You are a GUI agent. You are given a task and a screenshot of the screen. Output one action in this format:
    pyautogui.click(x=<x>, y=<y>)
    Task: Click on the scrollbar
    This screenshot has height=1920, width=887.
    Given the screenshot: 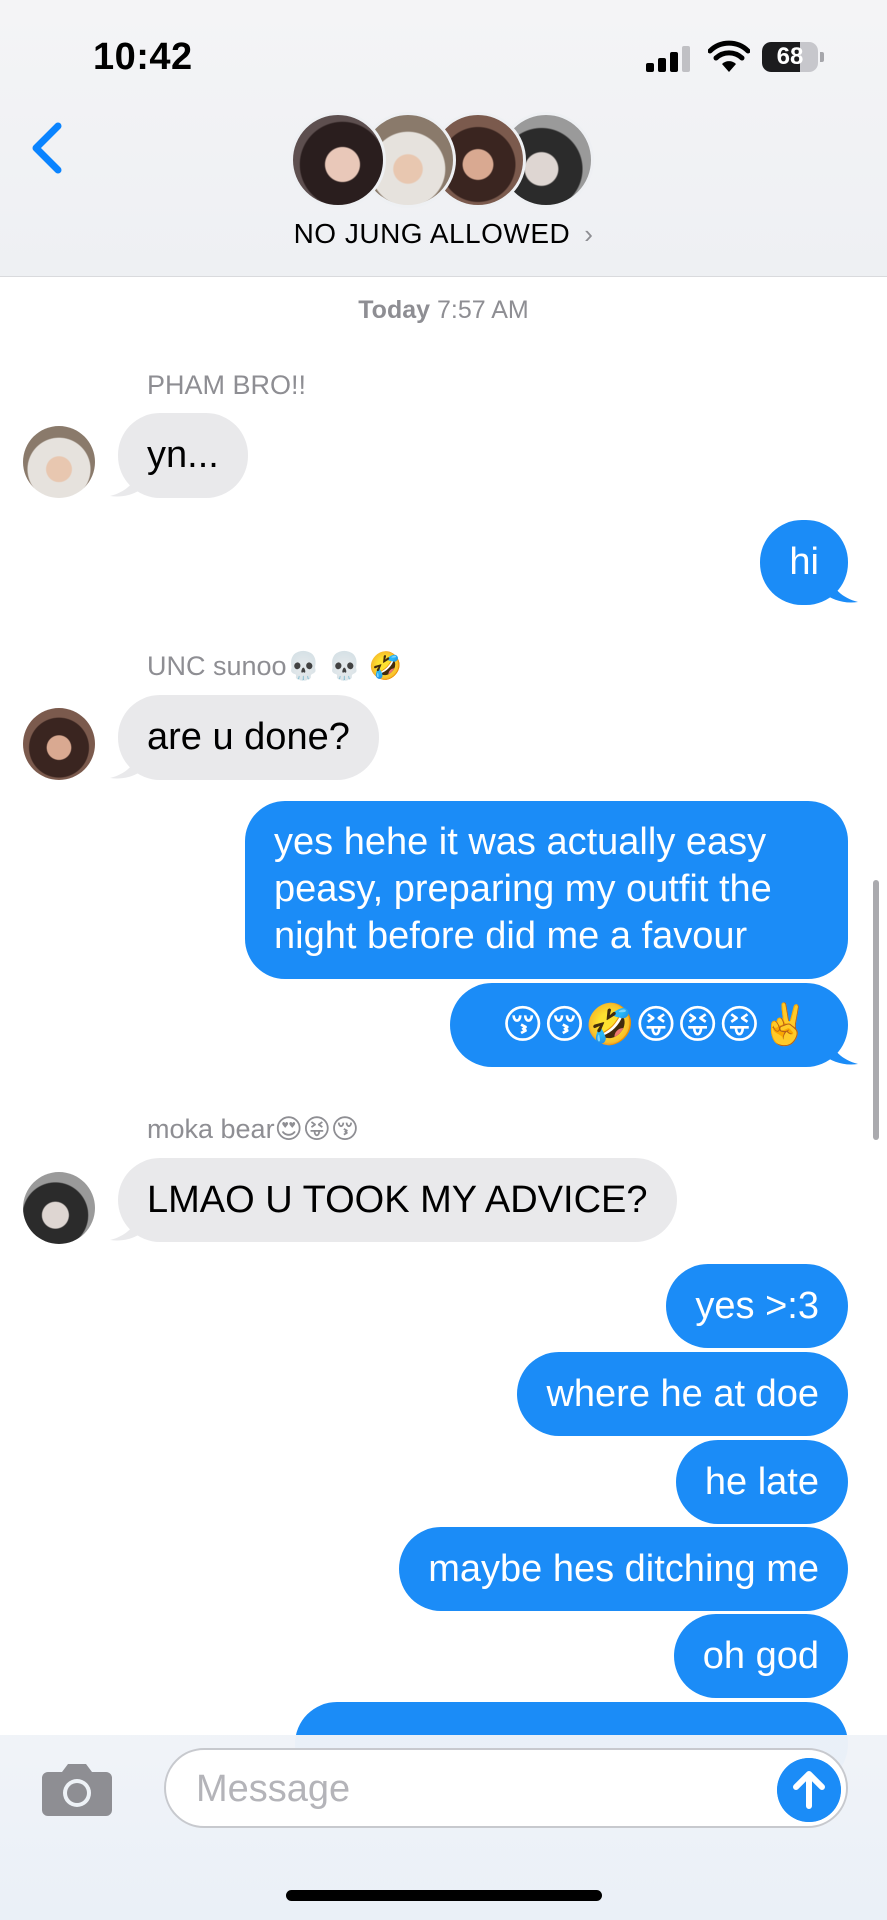 What is the action you would take?
    pyautogui.click(x=876, y=1010)
    